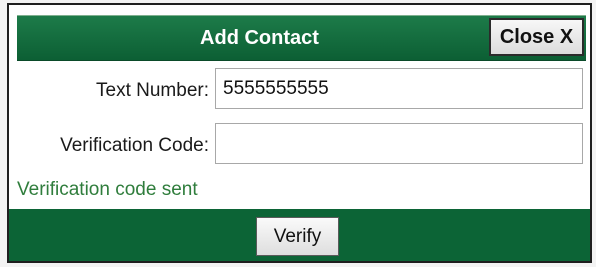 The image size is (596, 267). What do you see at coordinates (399, 143) in the screenshot?
I see `verification-code-input` at bounding box center [399, 143].